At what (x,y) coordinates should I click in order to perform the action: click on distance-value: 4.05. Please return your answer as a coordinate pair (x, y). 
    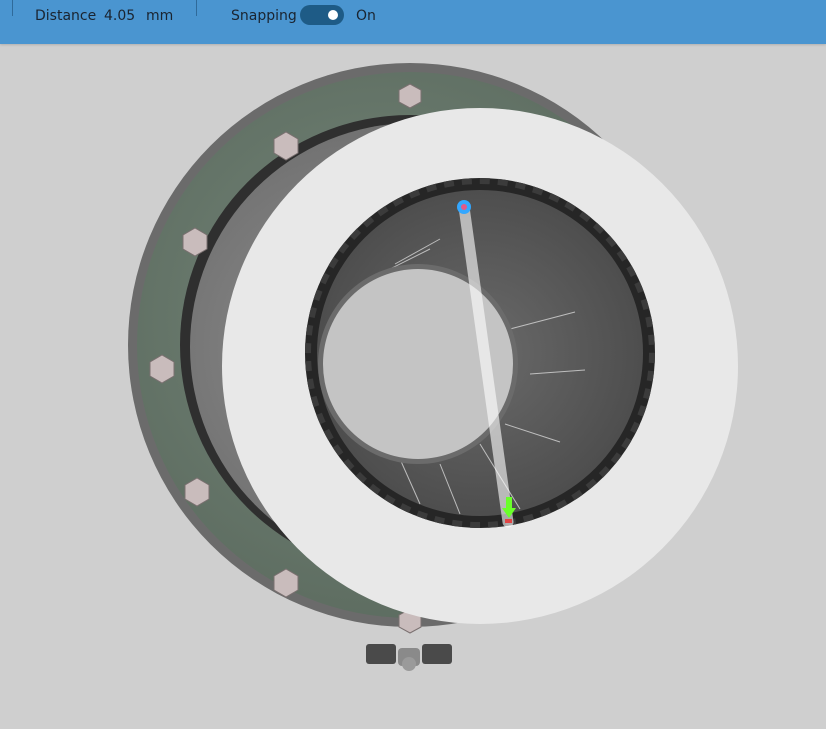
    Looking at the image, I should click on (120, 16).